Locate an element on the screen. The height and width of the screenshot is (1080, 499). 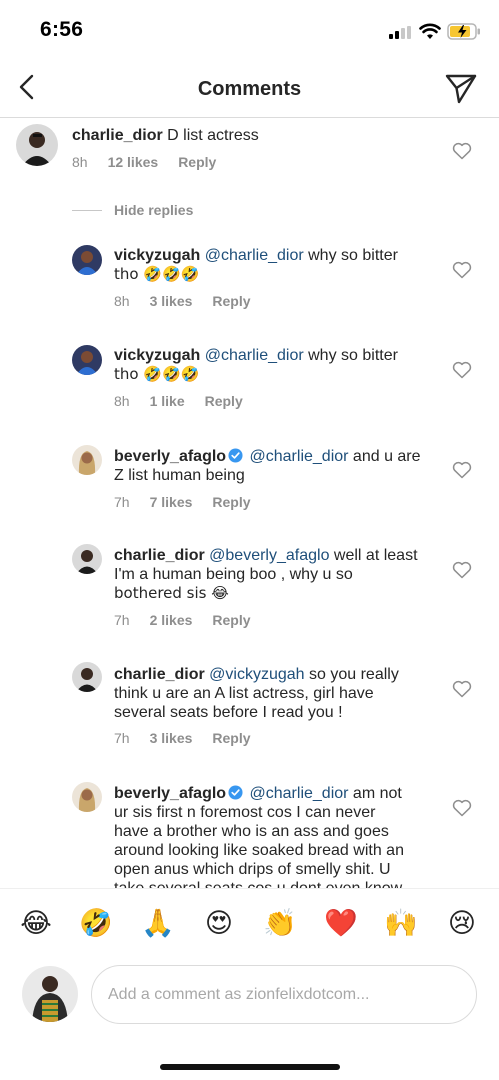
comment-meta: 8h 1 like Reply is located at coordinates (188, 401).